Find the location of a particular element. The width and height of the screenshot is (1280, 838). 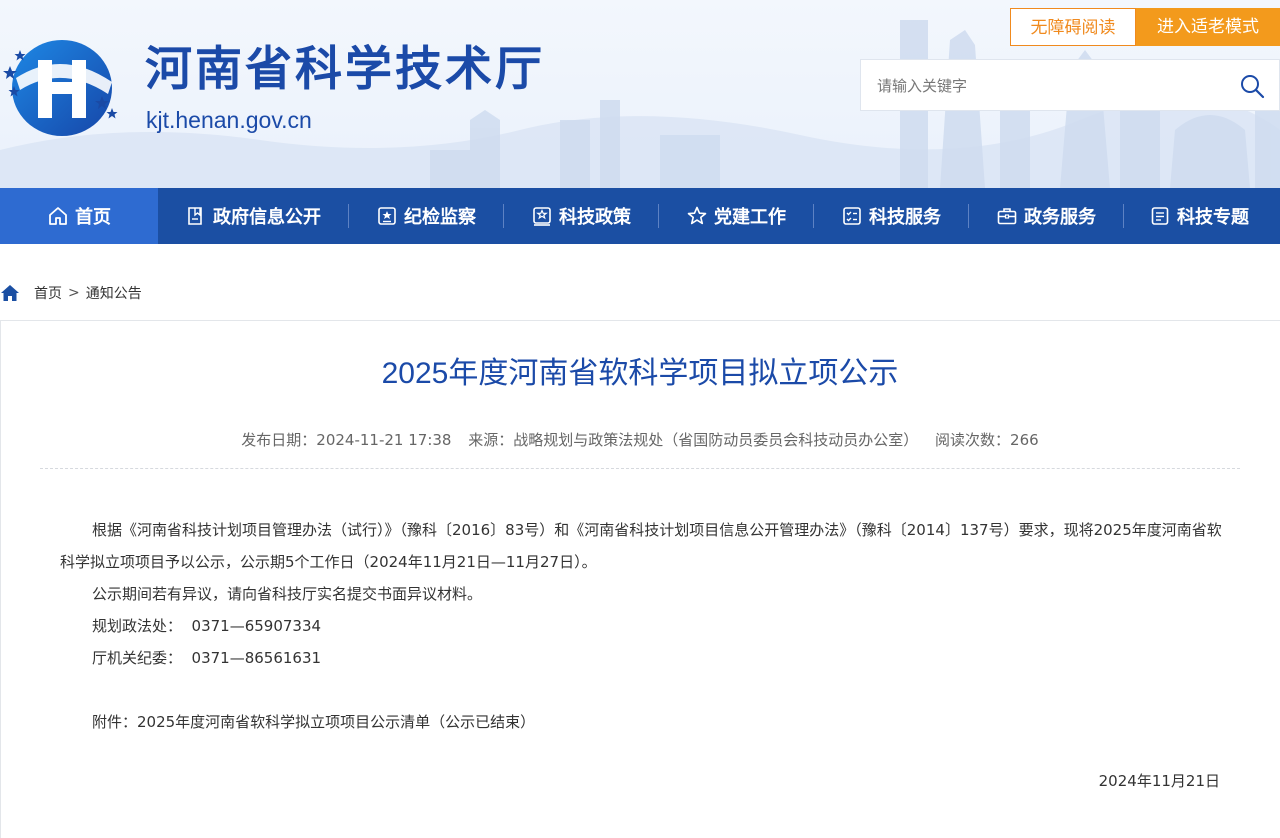

search-box is located at coordinates (1070, 85).